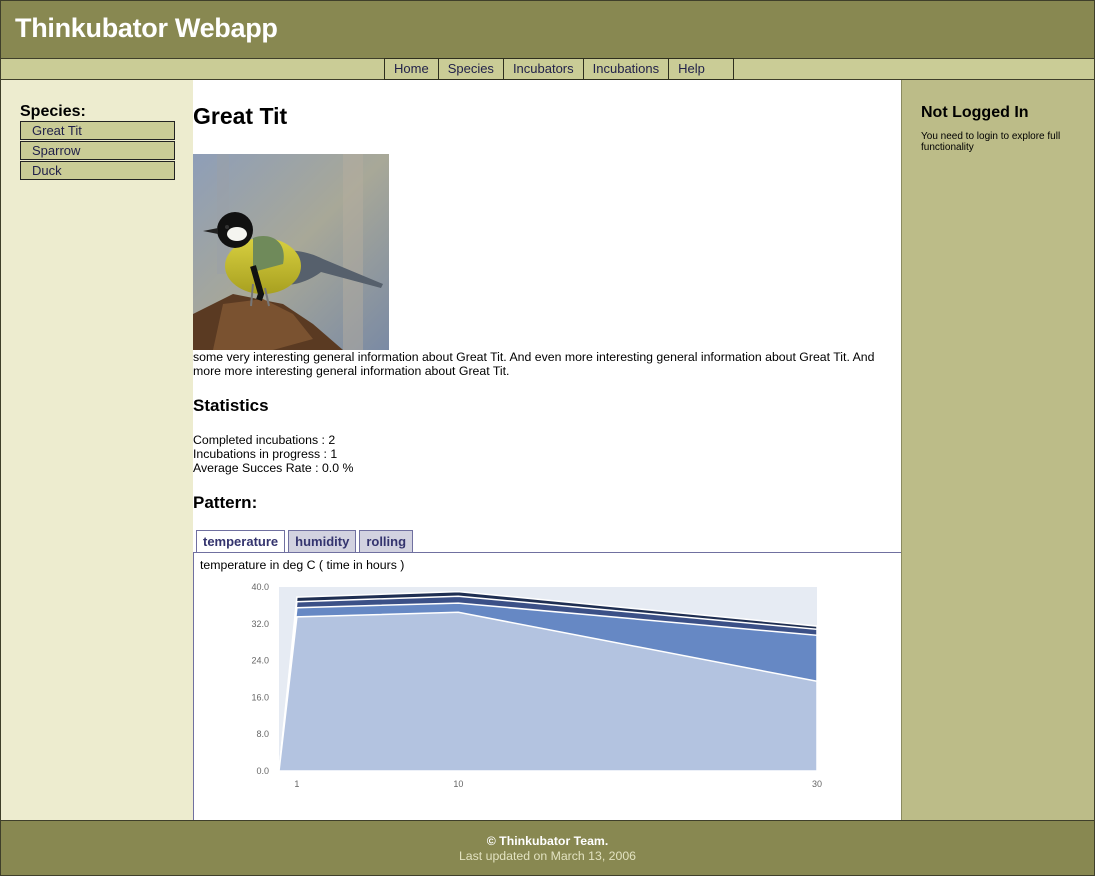 The height and width of the screenshot is (876, 1095). What do you see at coordinates (260, 624) in the screenshot?
I see `y-tick-label: 32.0` at bounding box center [260, 624].